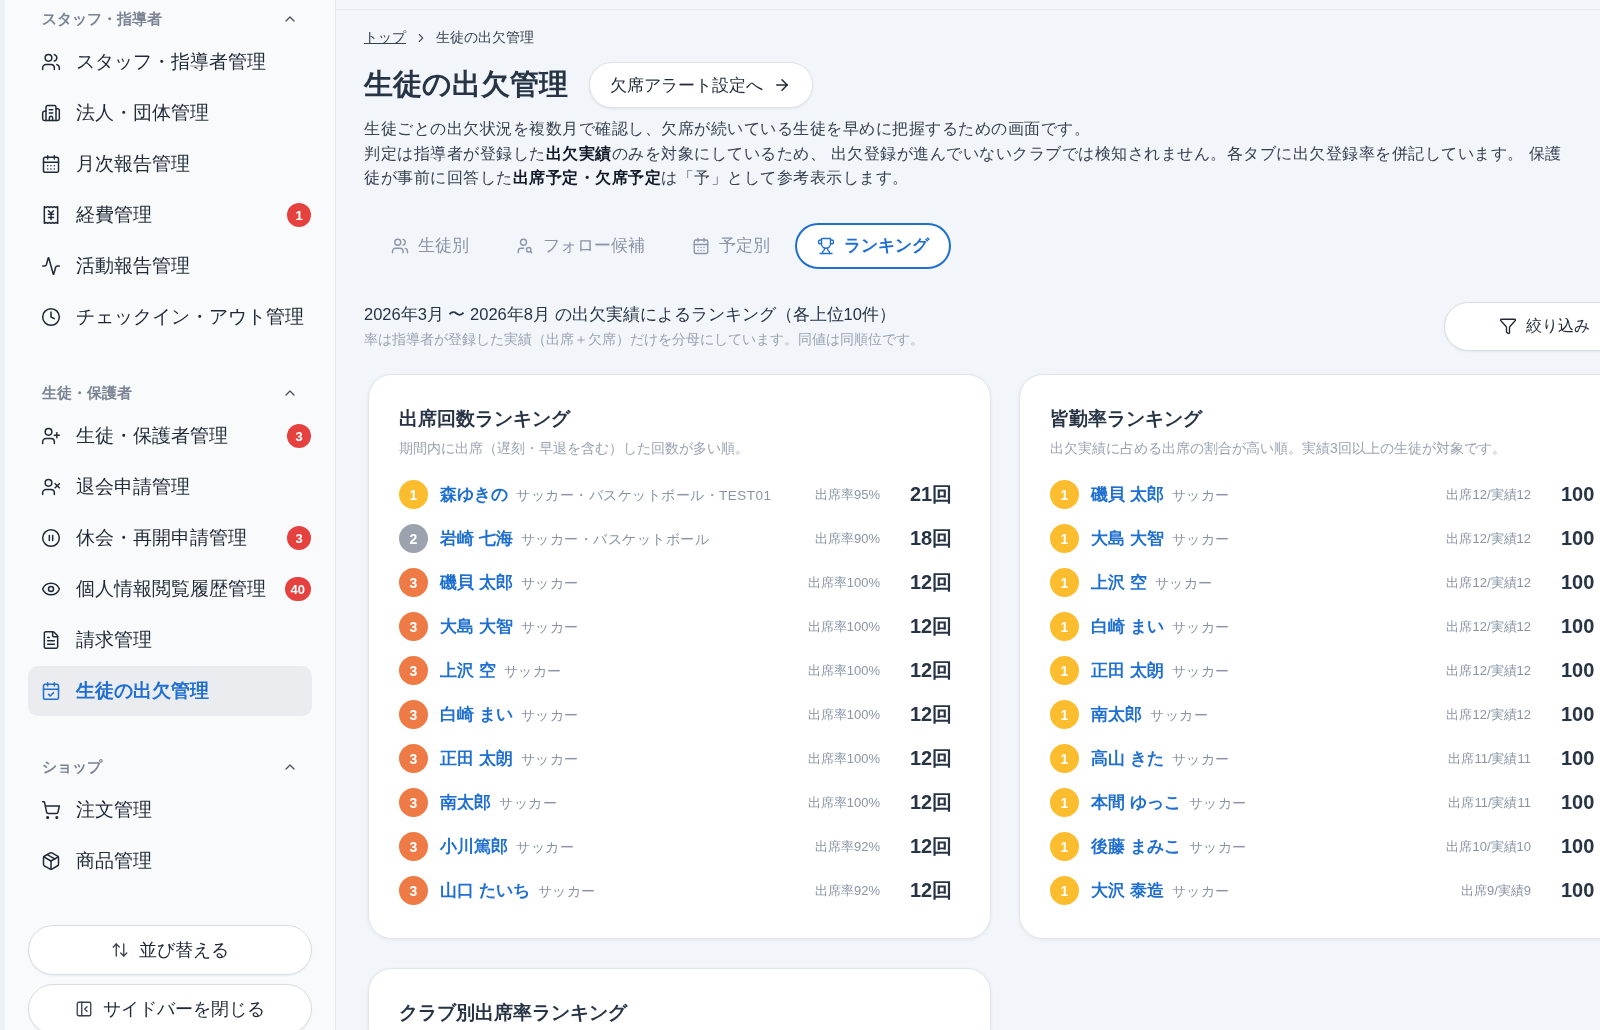 The width and height of the screenshot is (1600, 1030). What do you see at coordinates (170, 393) in the screenshot?
I see `section-header: 生徒・保護者` at bounding box center [170, 393].